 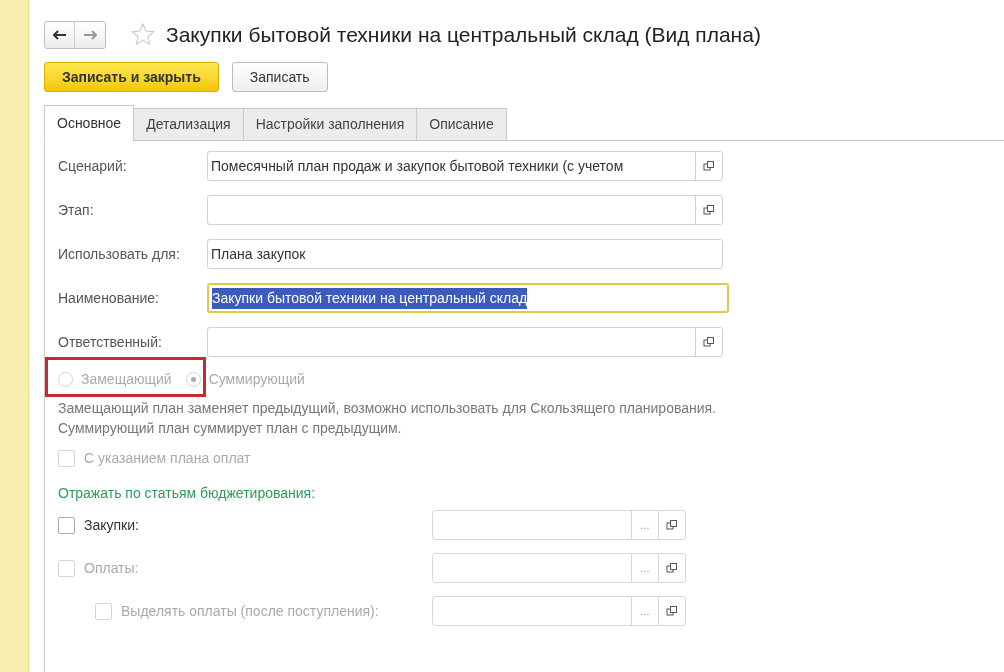 What do you see at coordinates (111, 525) in the screenshot?
I see `checkbox-label: Закупки:` at bounding box center [111, 525].